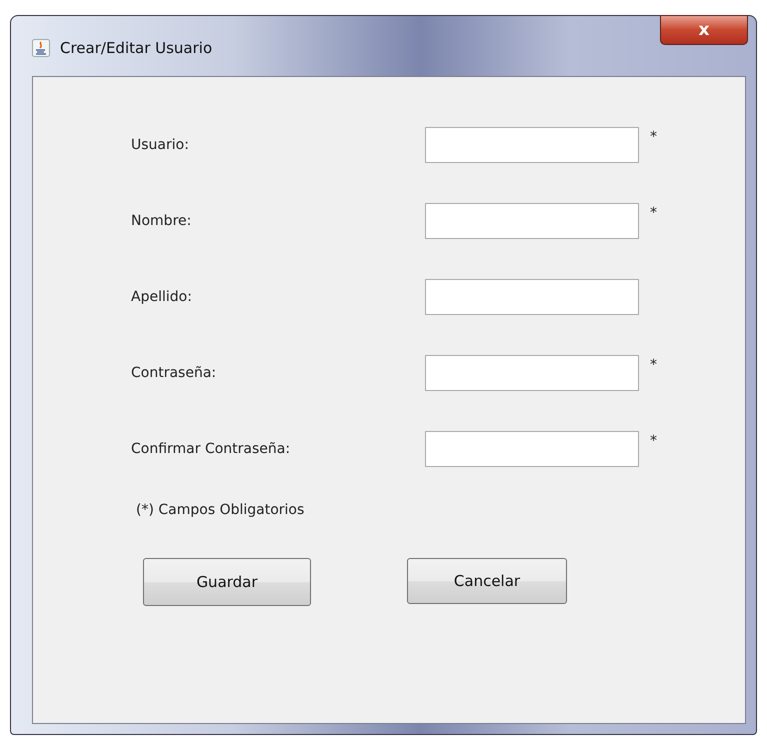 This screenshot has height=747, width=767. I want to click on field-label: Contraseña:, so click(174, 373).